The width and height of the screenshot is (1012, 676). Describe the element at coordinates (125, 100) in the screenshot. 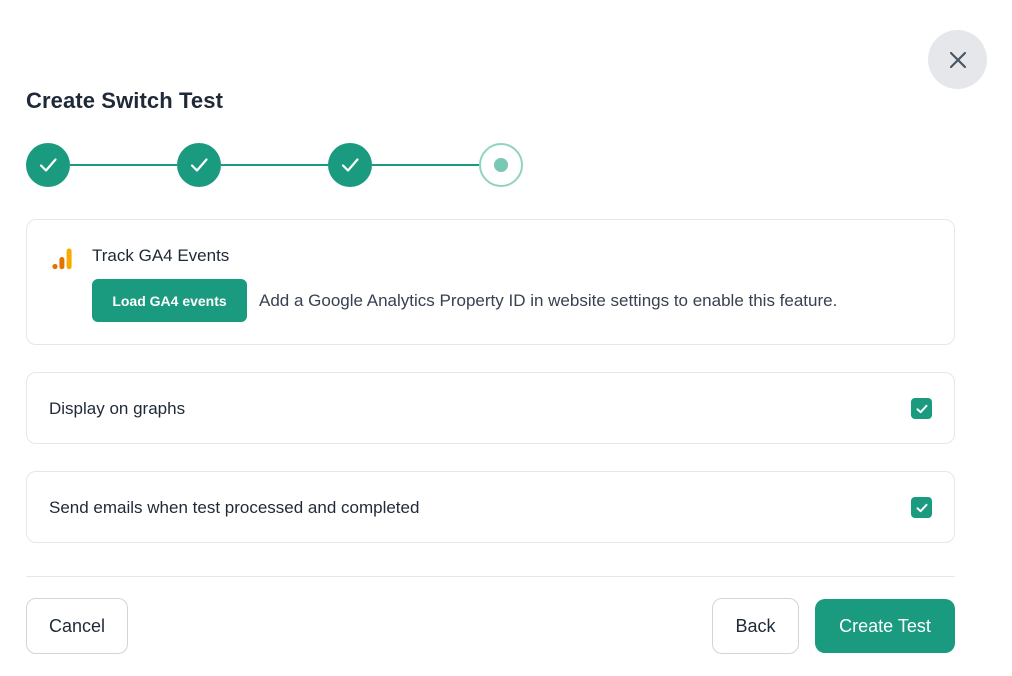

I see `page-title: Create Switch Test` at that location.